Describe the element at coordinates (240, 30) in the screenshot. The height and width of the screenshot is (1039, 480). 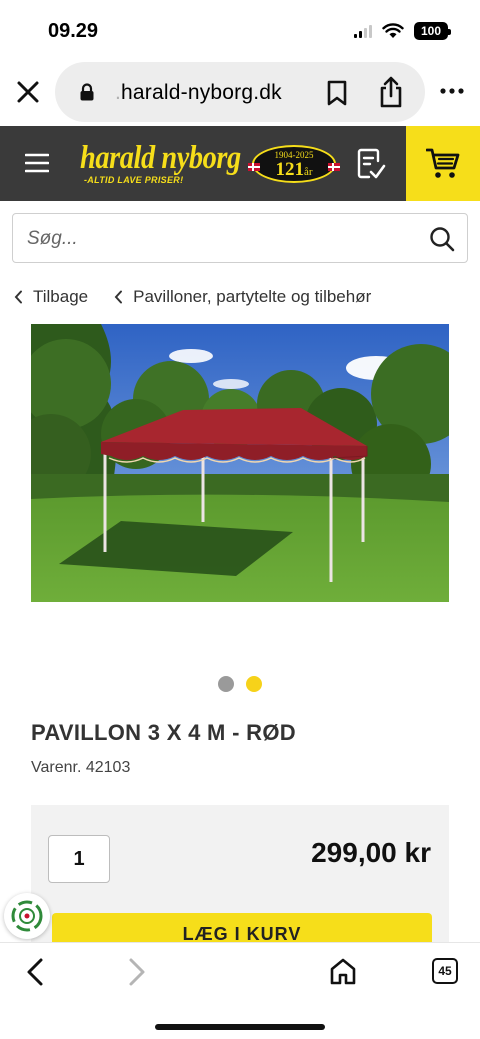
I see `status-bar: 09.29 100` at that location.